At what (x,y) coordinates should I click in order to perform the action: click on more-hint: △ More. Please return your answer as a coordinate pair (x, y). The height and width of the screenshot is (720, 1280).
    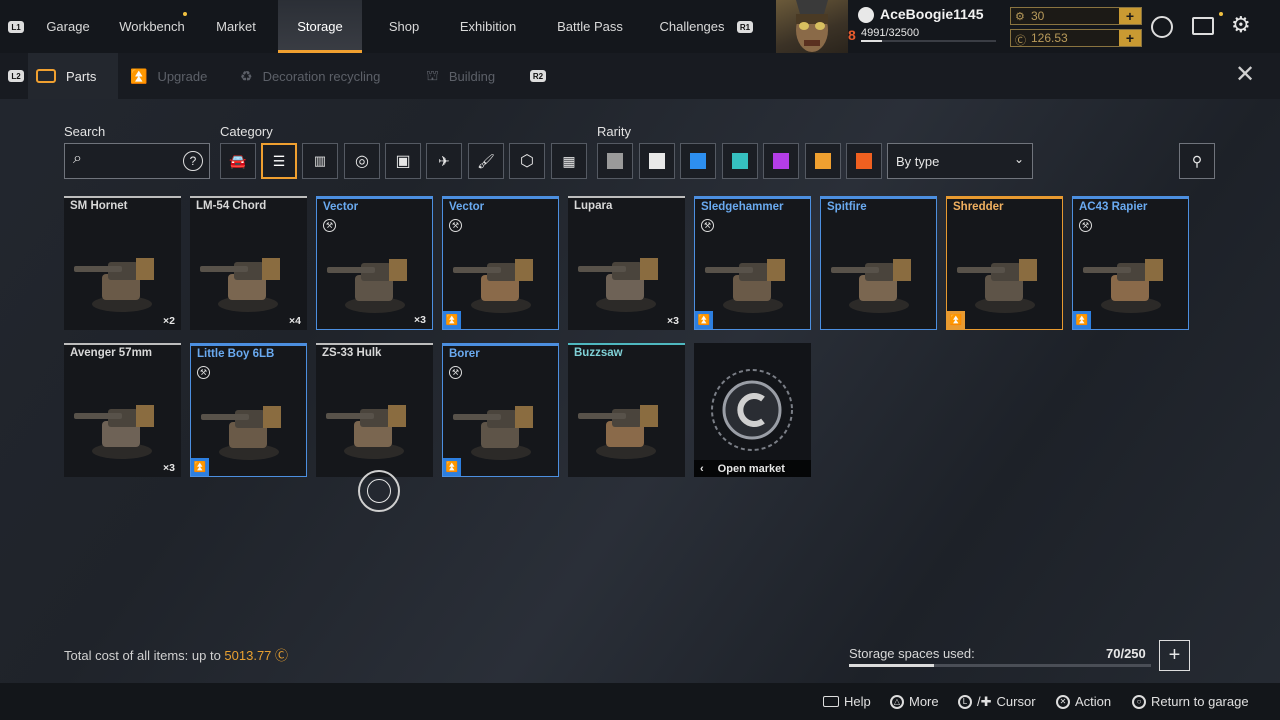
    Looking at the image, I should click on (914, 701).